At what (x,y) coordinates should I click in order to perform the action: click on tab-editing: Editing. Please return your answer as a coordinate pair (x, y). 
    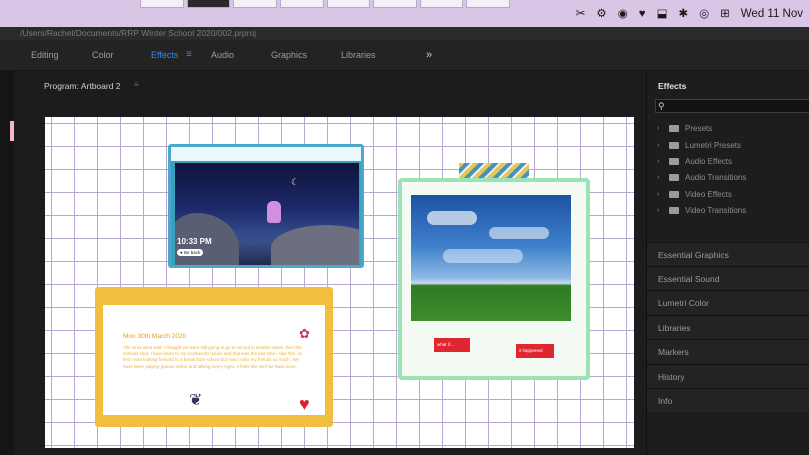
    Looking at the image, I should click on (45, 55).